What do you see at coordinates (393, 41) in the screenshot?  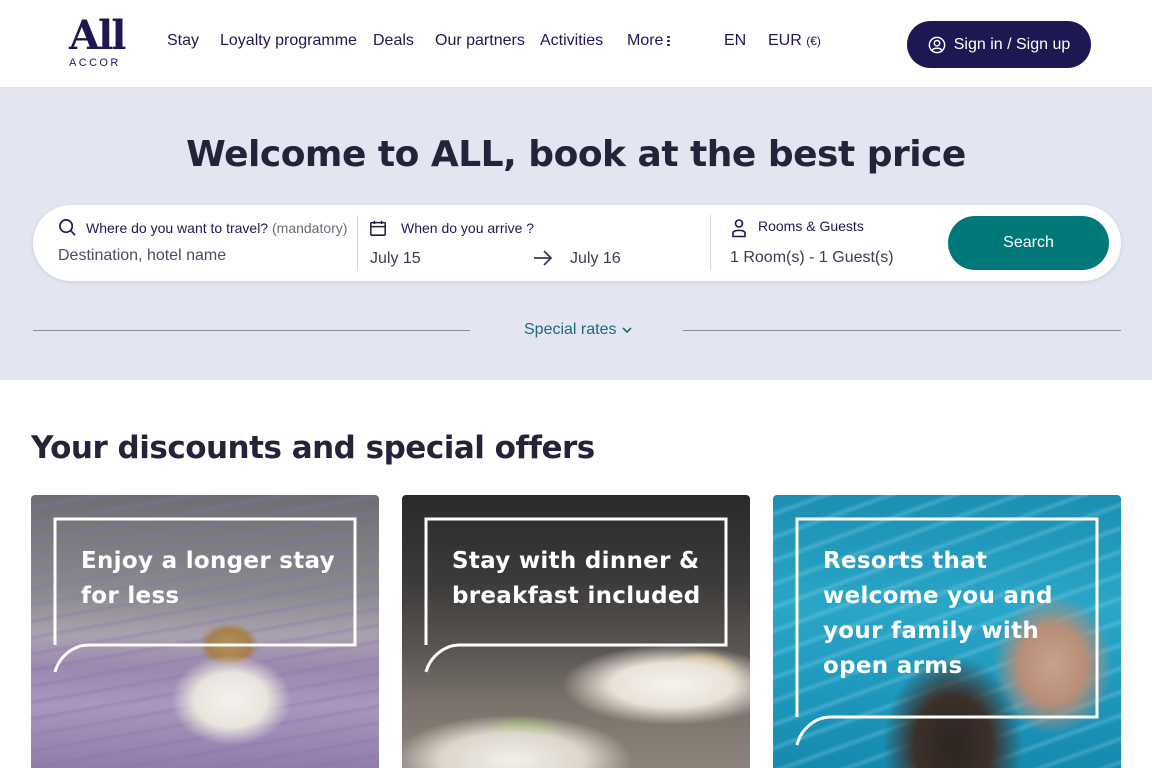 I see `nav-item-deals: Deals` at bounding box center [393, 41].